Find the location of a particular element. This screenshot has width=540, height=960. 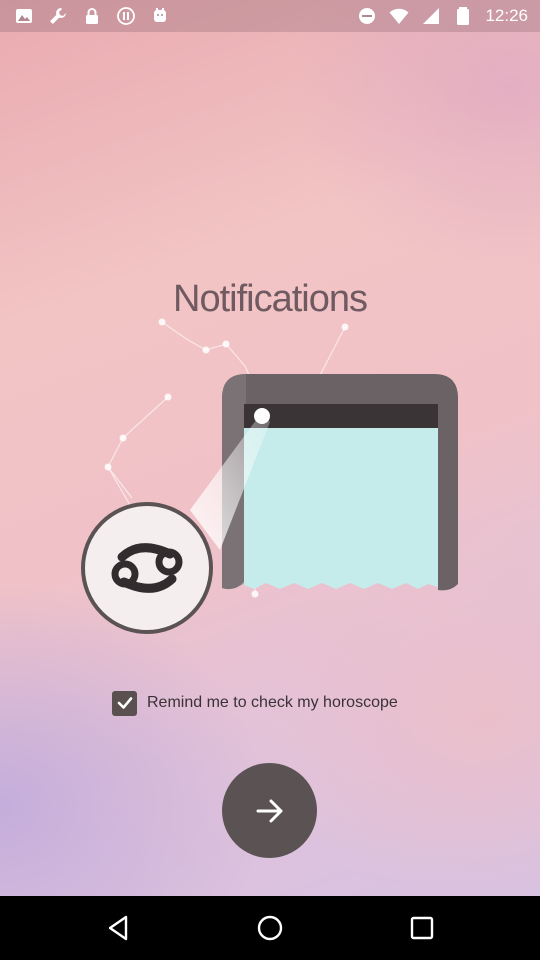

checkmark-icon is located at coordinates (124, 703).